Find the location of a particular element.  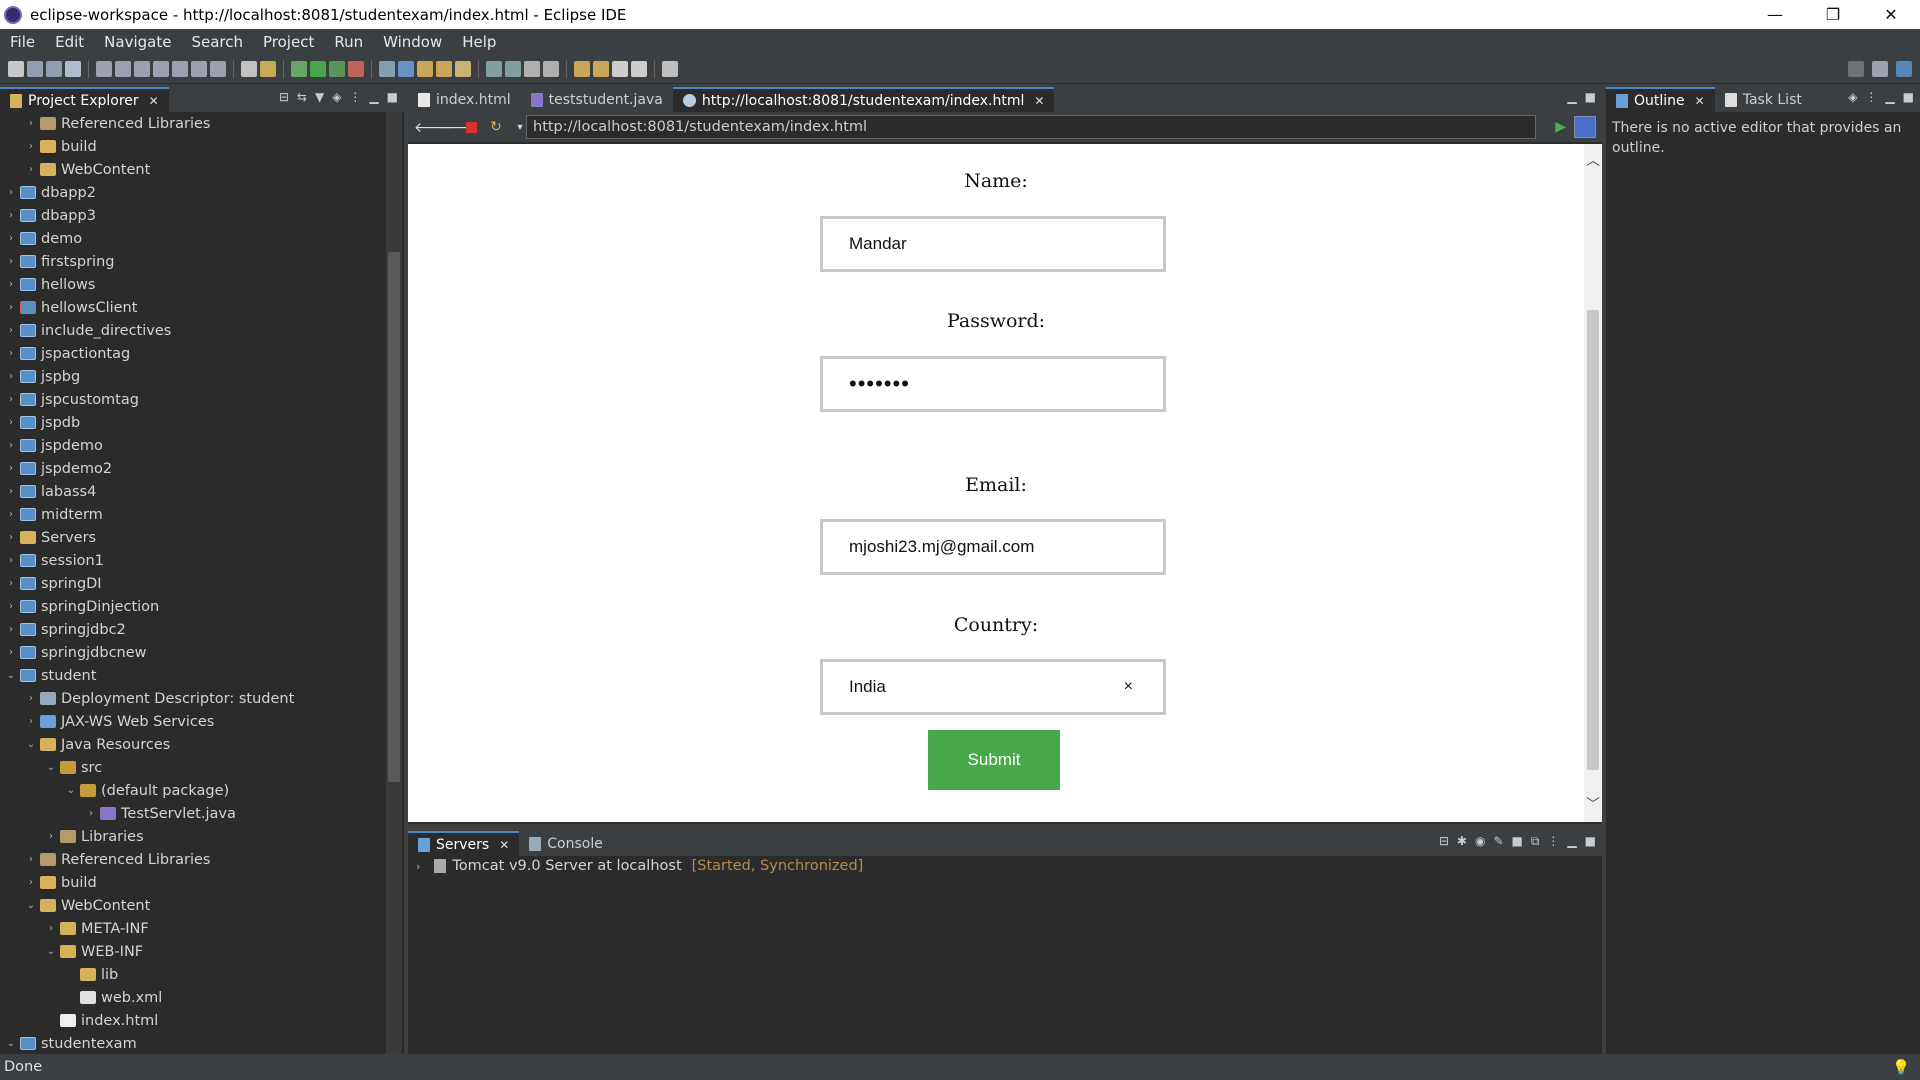

menu-run: Run is located at coordinates (348, 42).